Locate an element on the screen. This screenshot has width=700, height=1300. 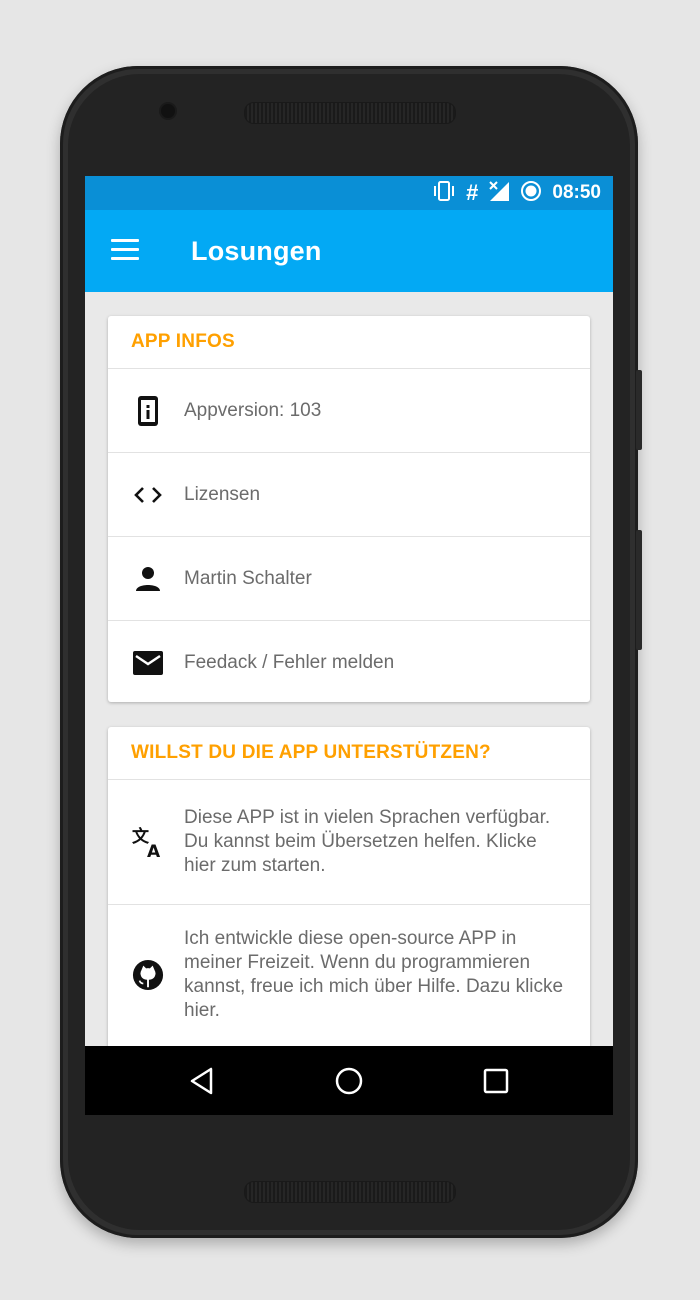
svg-text: A is located at coordinates (154, 850).